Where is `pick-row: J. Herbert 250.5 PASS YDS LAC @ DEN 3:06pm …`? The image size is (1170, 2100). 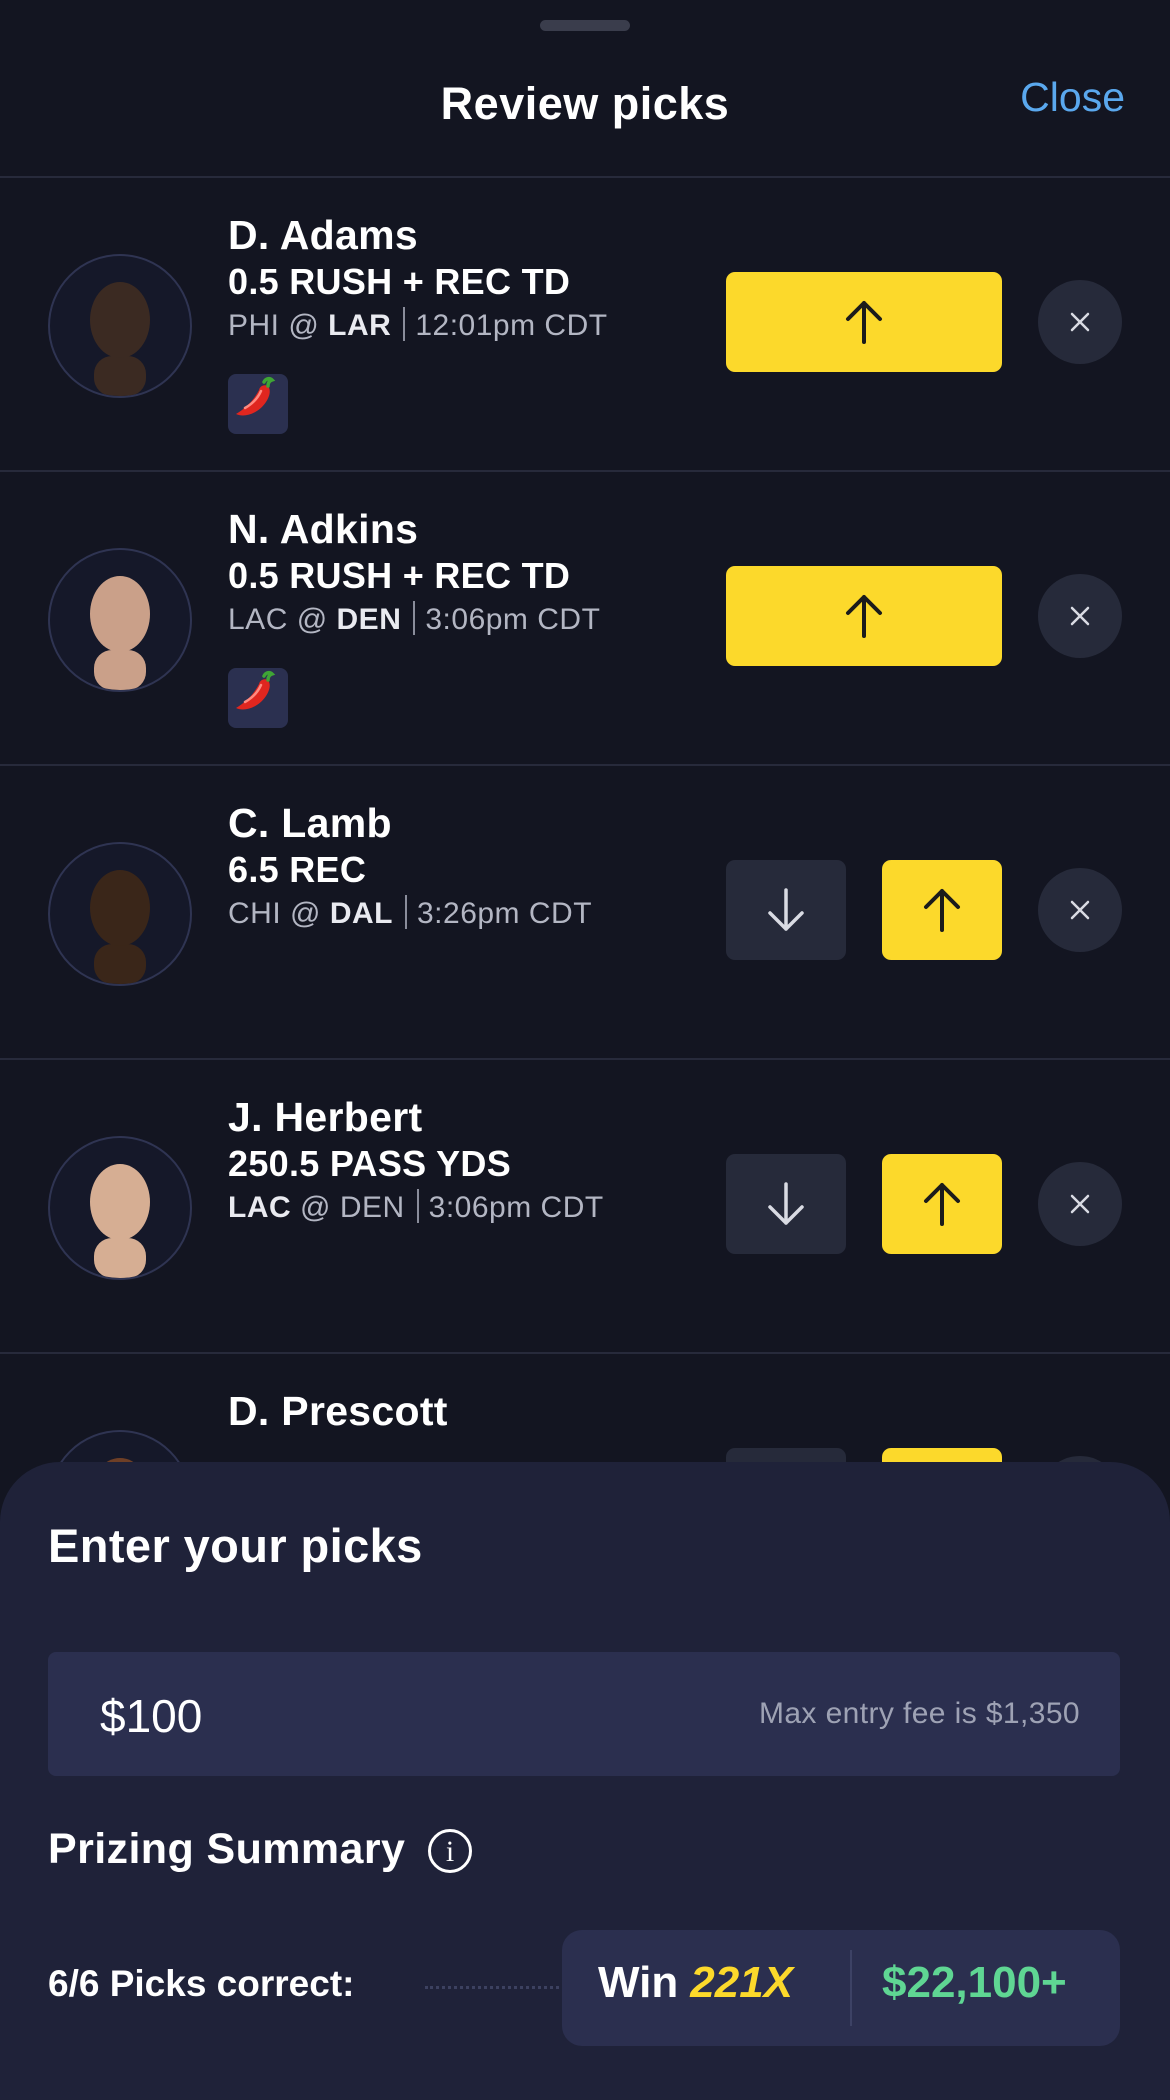
pick-row: J. Herbert 250.5 PASS YDS LAC @ DEN 3:06pm … is located at coordinates (585, 1206).